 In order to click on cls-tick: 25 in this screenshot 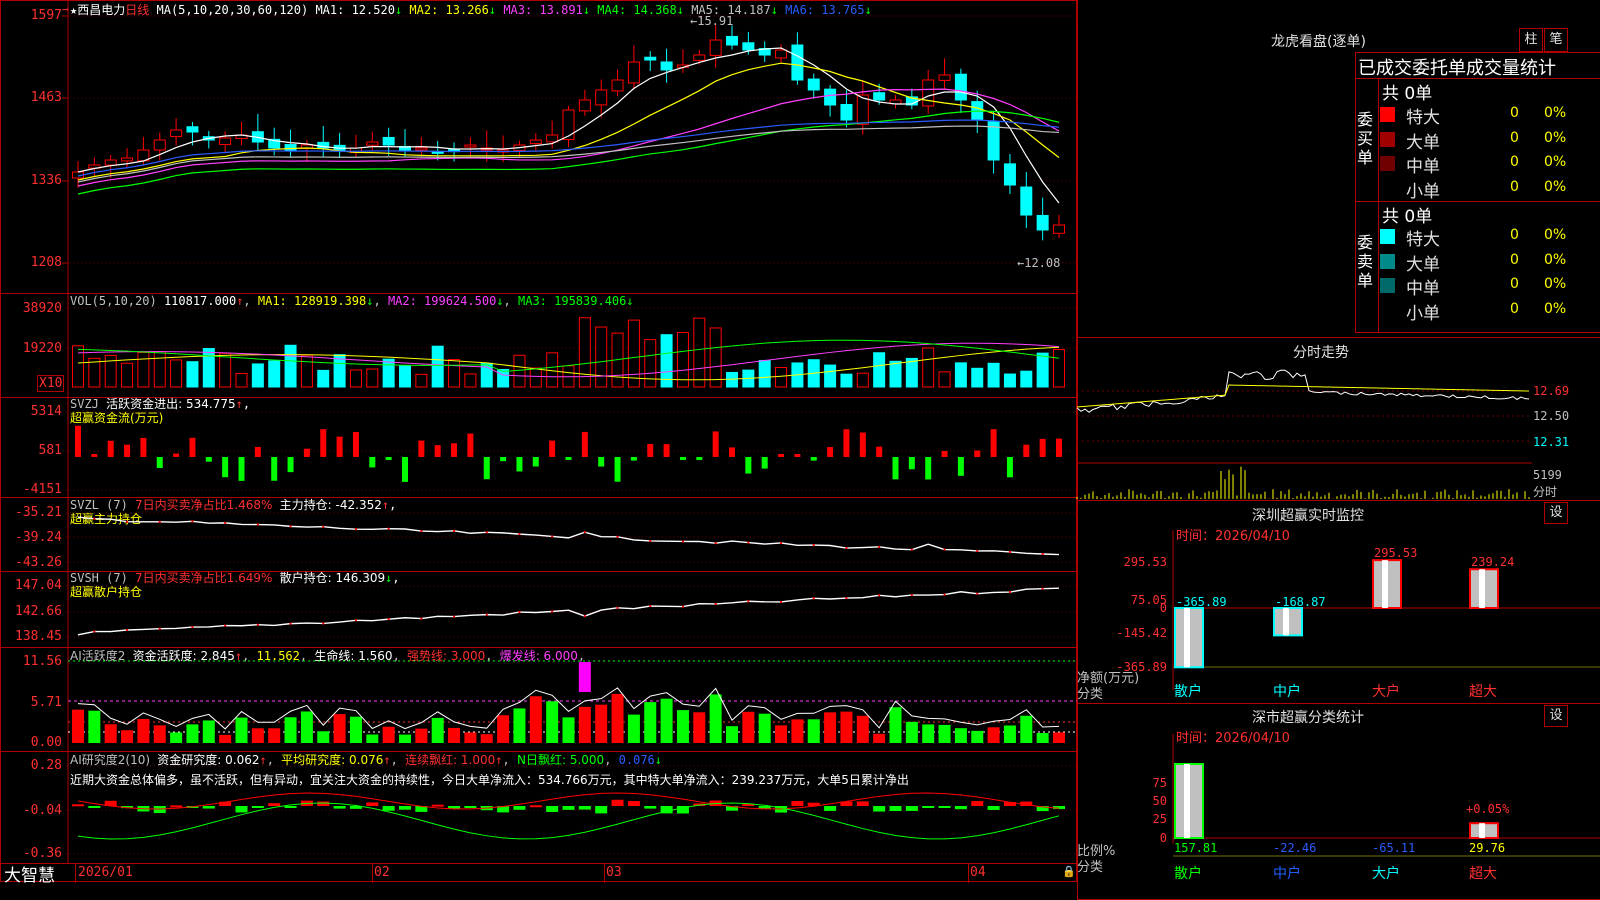, I will do `click(1160, 819)`.